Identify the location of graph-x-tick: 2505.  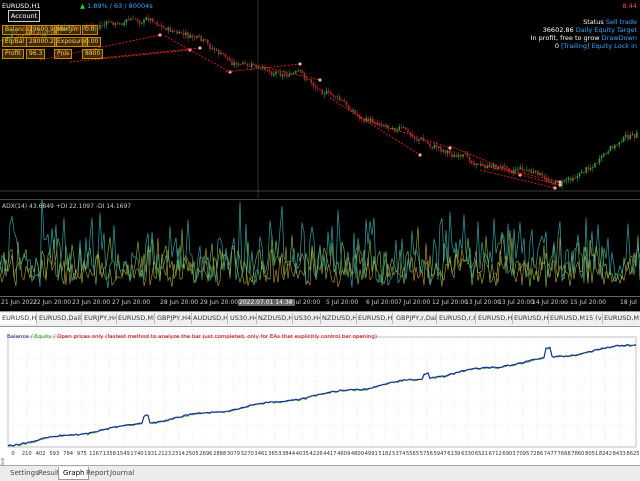
(192, 454).